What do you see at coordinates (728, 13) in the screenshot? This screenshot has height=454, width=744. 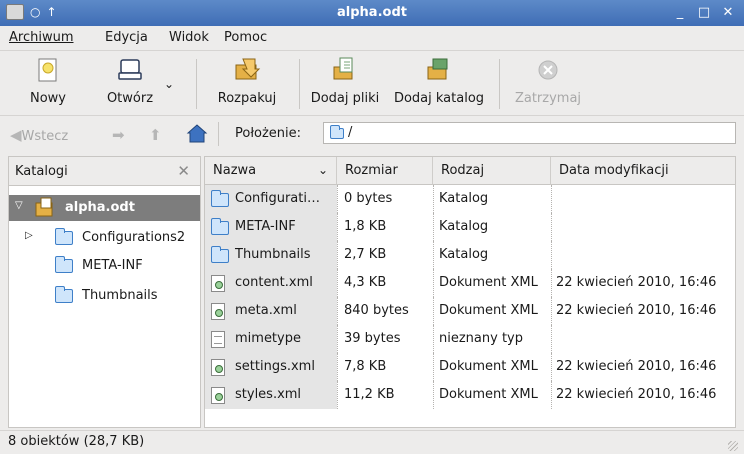 I see `close-button: ✕` at bounding box center [728, 13].